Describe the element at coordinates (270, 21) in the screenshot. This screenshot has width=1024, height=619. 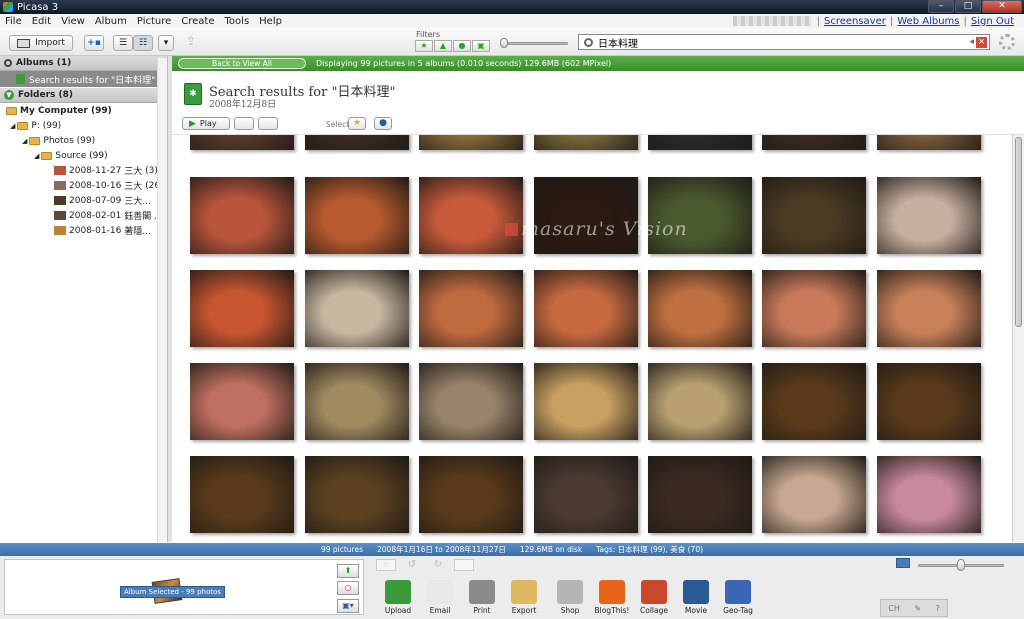
I see `menu-help: Help` at that location.